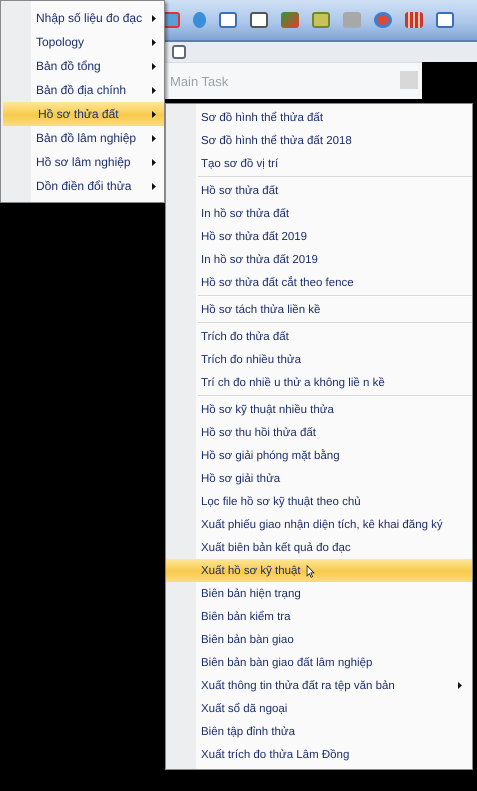  I want to click on menu-item: Biên bản bàn giao đất lâm nghiệp, so click(319, 662).